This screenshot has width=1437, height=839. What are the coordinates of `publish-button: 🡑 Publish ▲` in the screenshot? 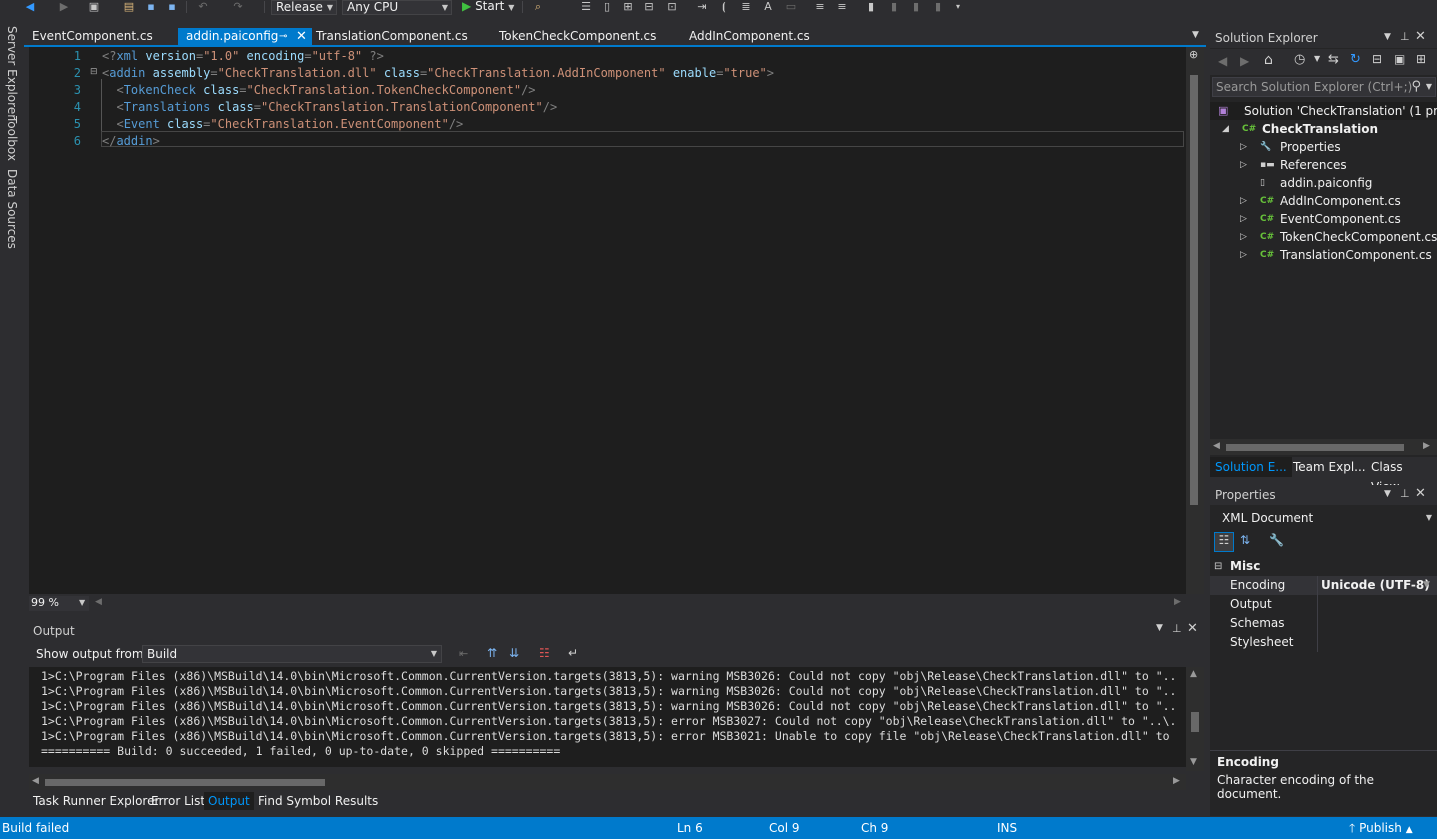 It's located at (1381, 828).